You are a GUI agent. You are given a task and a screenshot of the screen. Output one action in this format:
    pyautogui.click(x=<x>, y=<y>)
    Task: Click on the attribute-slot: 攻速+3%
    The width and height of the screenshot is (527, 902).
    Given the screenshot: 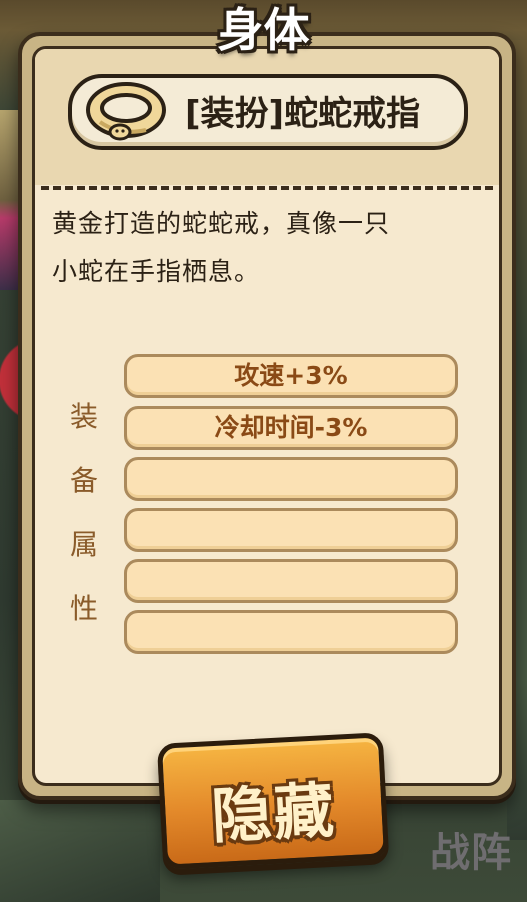 What is the action you would take?
    pyautogui.click(x=291, y=376)
    